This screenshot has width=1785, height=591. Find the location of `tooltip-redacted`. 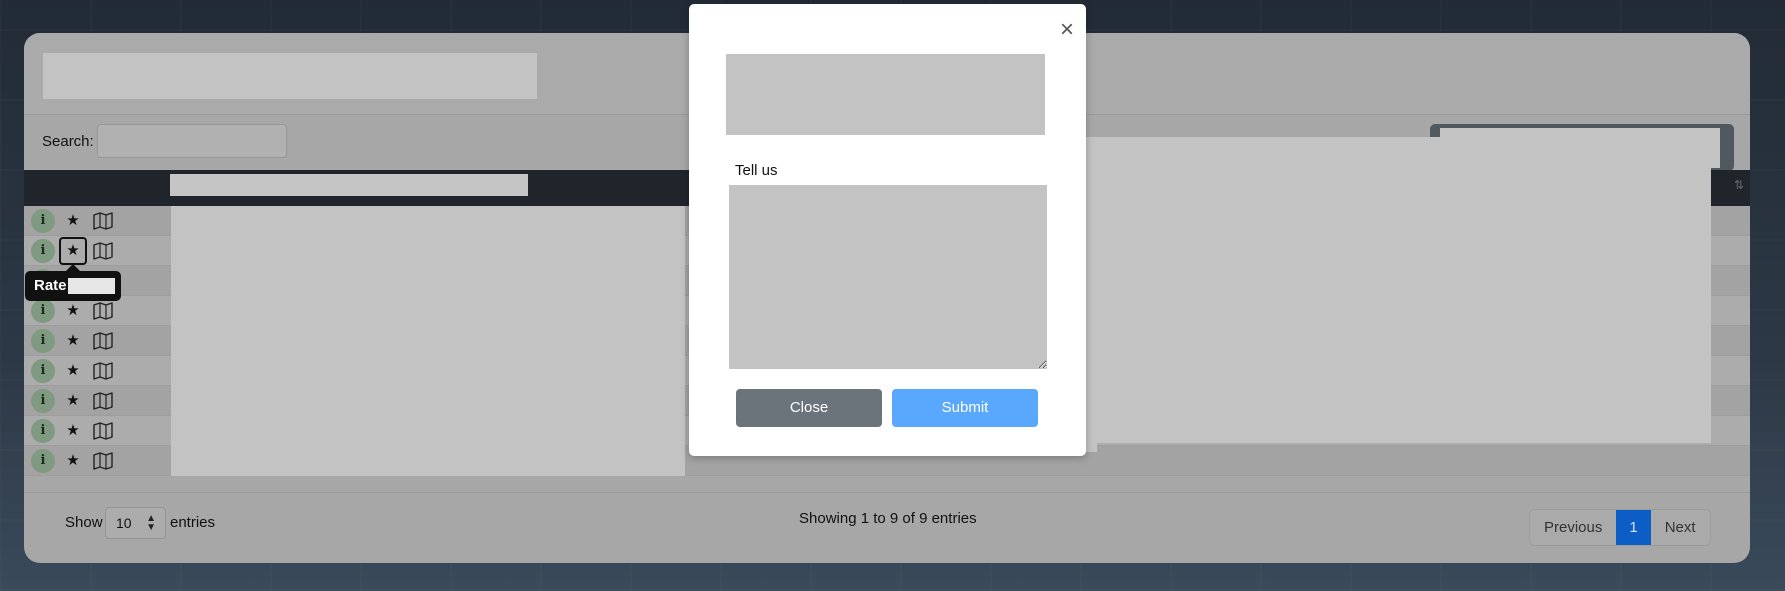

tooltip-redacted is located at coordinates (91, 286).